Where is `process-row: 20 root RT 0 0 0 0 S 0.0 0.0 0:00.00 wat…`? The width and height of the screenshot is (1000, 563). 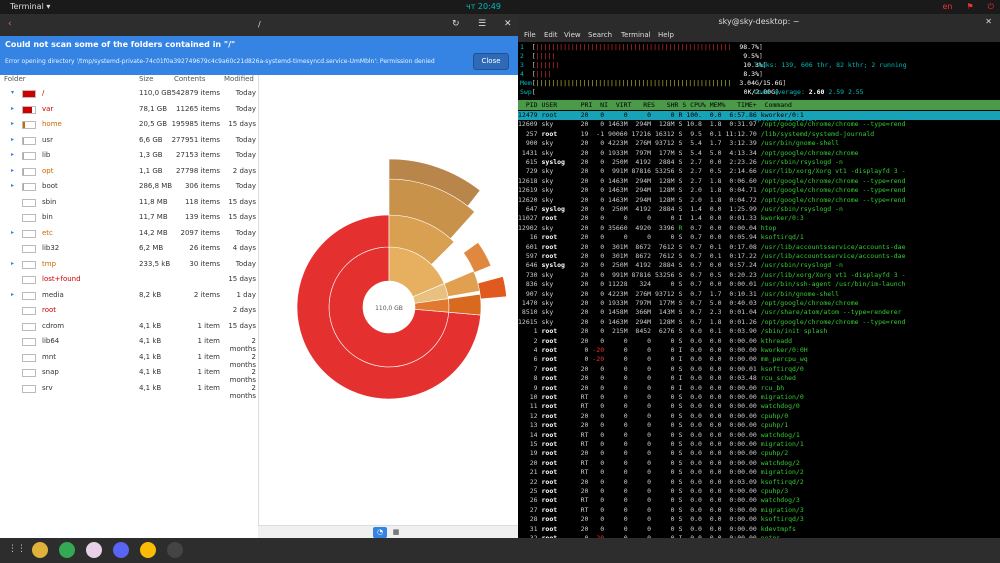
process-row: 20 root RT 0 0 0 0 S 0.0 0.0 0:00.00 wat… is located at coordinates (759, 463).